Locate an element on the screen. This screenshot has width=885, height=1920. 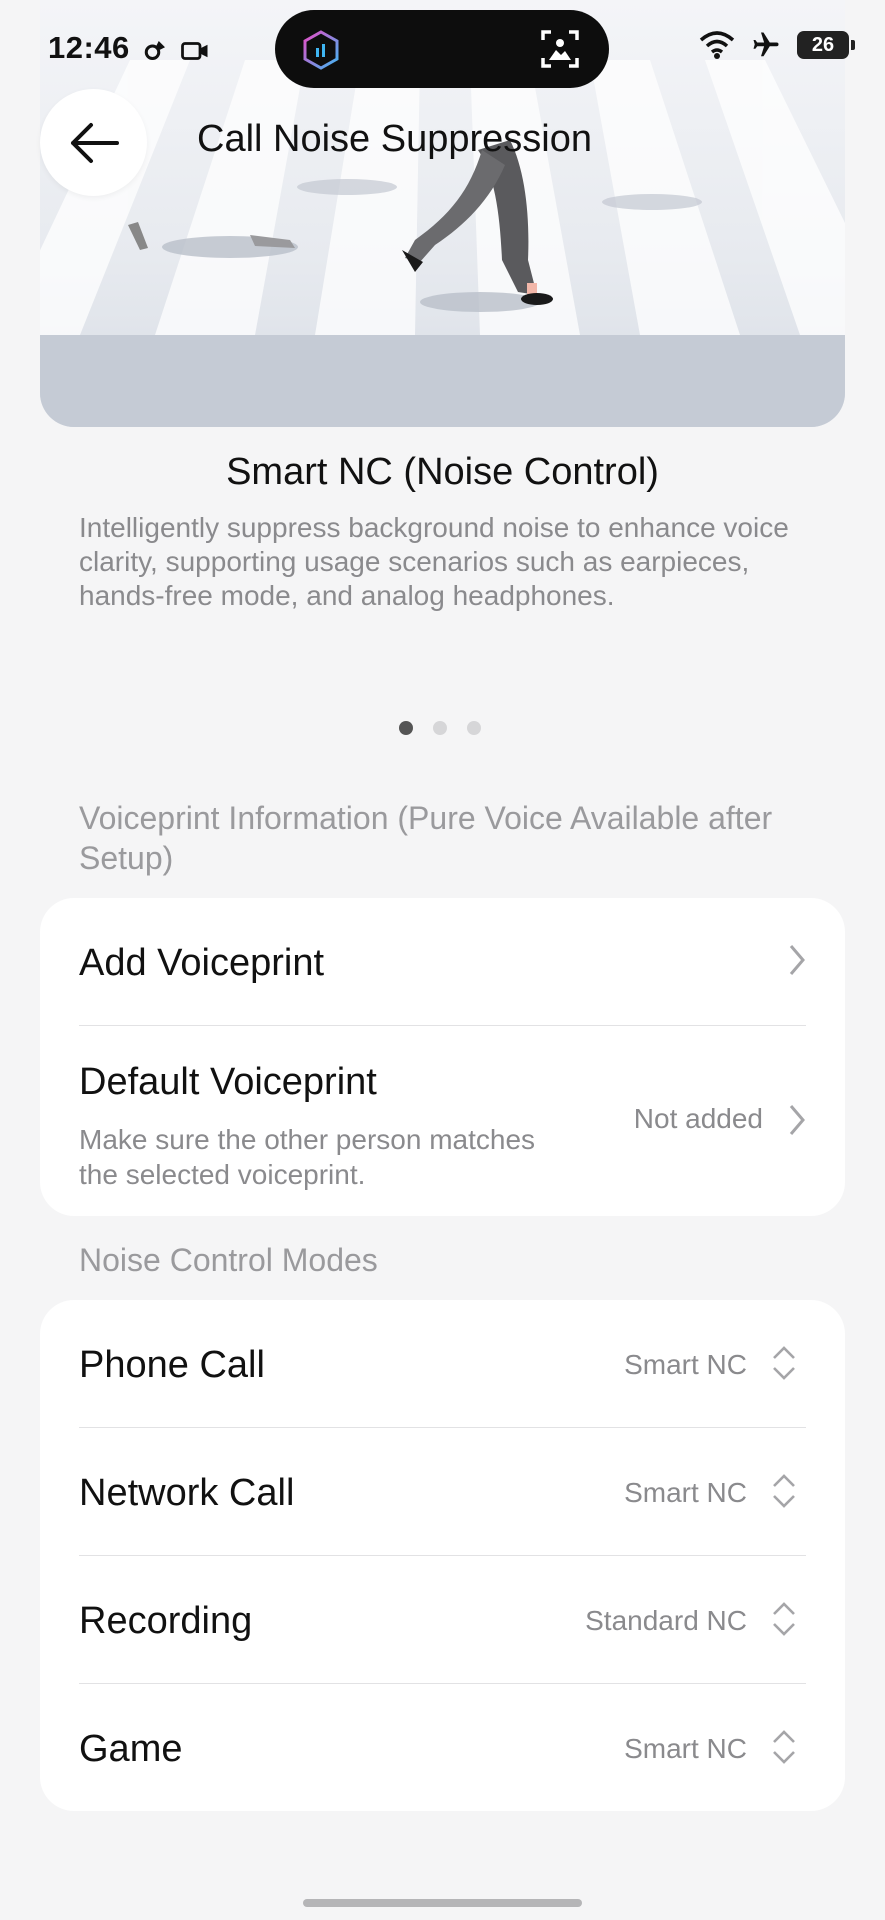
add-voiceprint-label: Add Voiceprint is located at coordinates (202, 963).